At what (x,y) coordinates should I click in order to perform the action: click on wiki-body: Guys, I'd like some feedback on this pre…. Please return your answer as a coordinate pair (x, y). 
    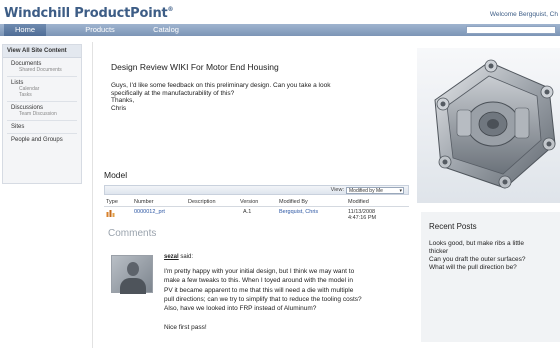
    Looking at the image, I should click on (256, 97).